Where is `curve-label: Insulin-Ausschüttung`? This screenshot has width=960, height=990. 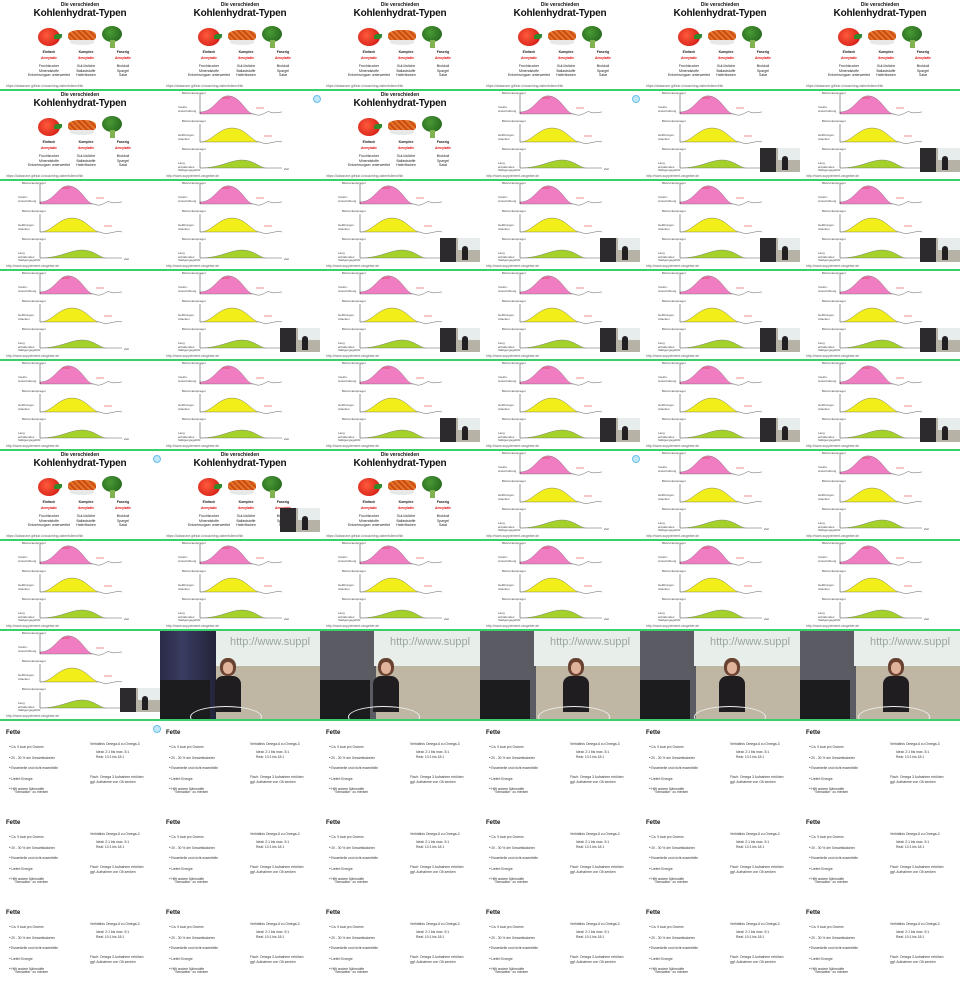
curve-label: Insulin-Ausschüttung is located at coordinates (507, 469).